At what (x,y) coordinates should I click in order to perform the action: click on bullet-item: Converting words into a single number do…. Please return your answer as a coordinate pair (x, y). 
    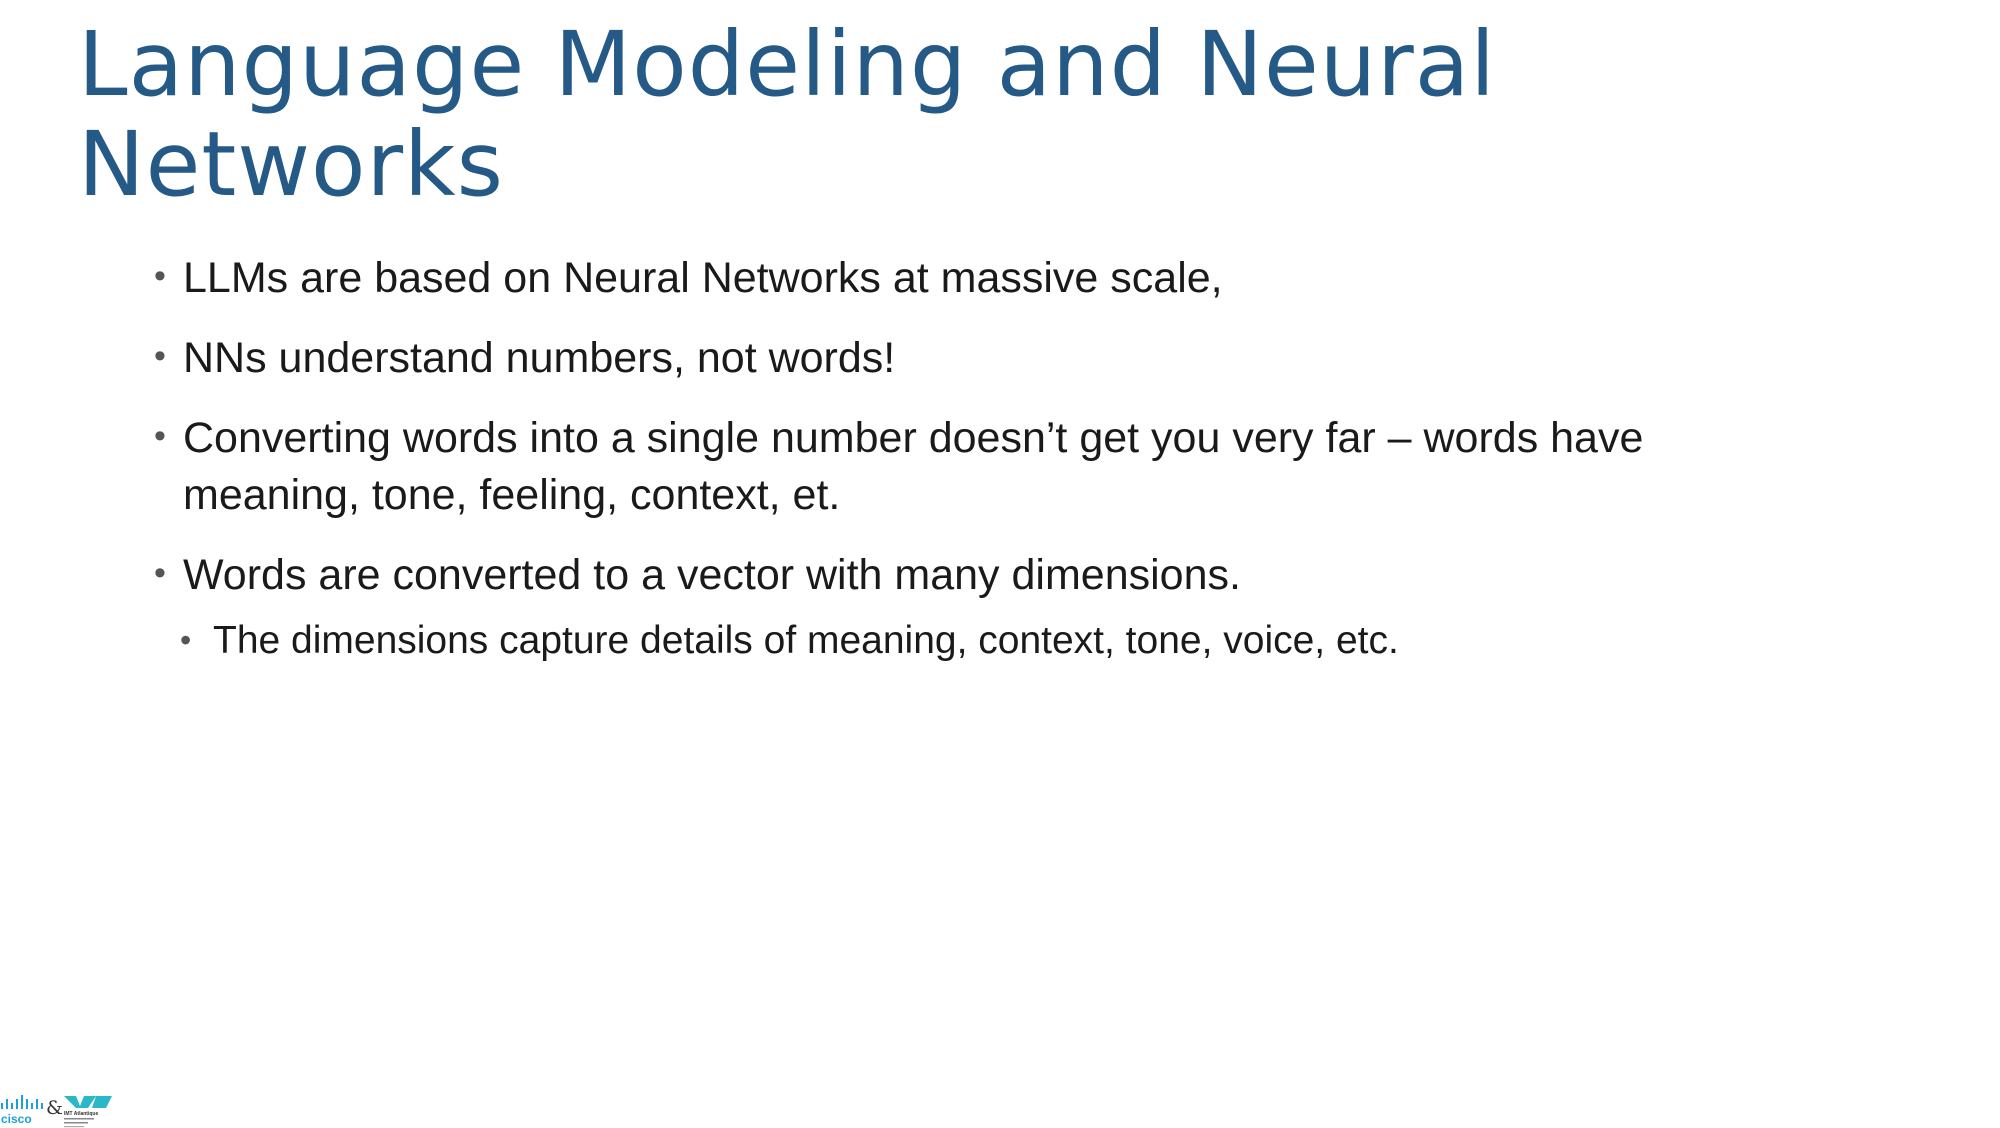
    Looking at the image, I should click on (960, 466).